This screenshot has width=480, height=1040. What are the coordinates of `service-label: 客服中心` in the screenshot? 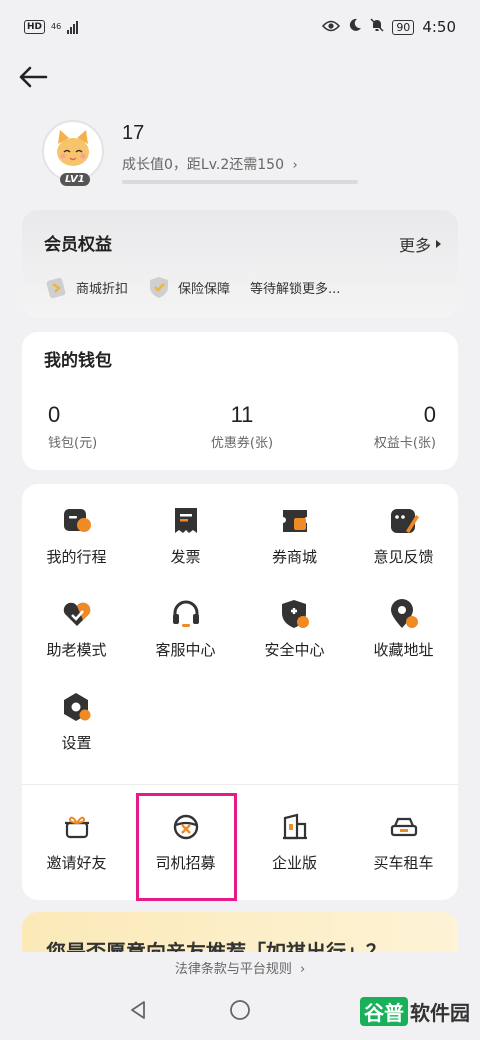 It's located at (185, 650).